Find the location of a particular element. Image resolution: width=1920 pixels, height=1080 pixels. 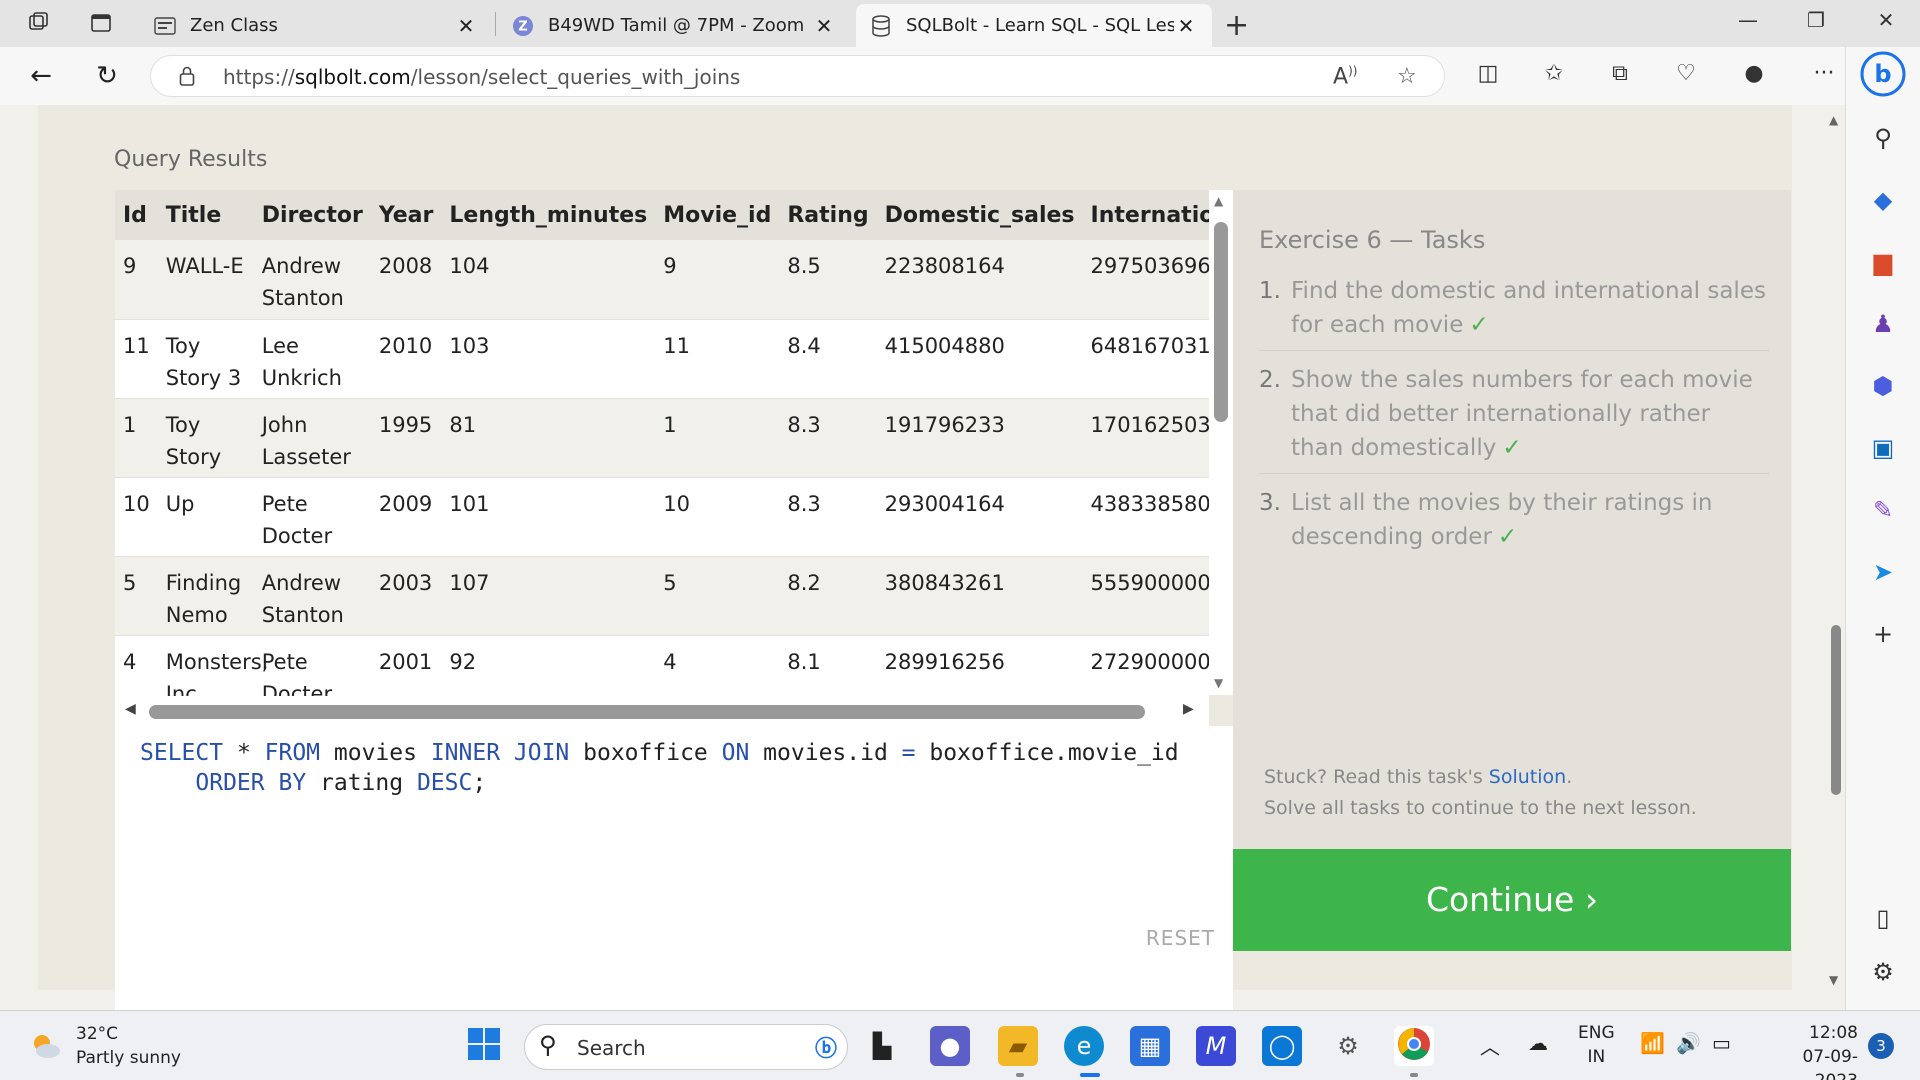

svg-text: b is located at coordinates (1882, 74).